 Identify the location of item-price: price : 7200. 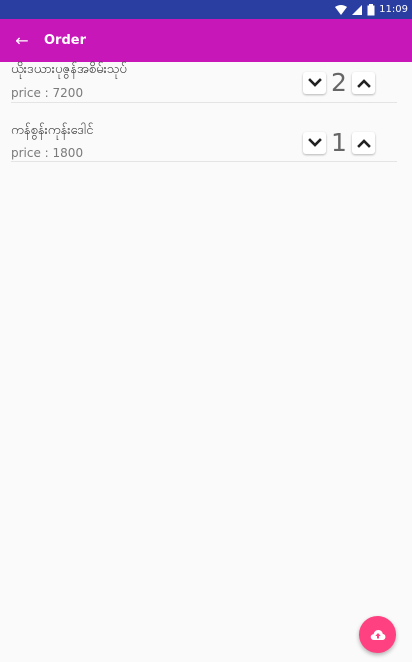
(47, 93).